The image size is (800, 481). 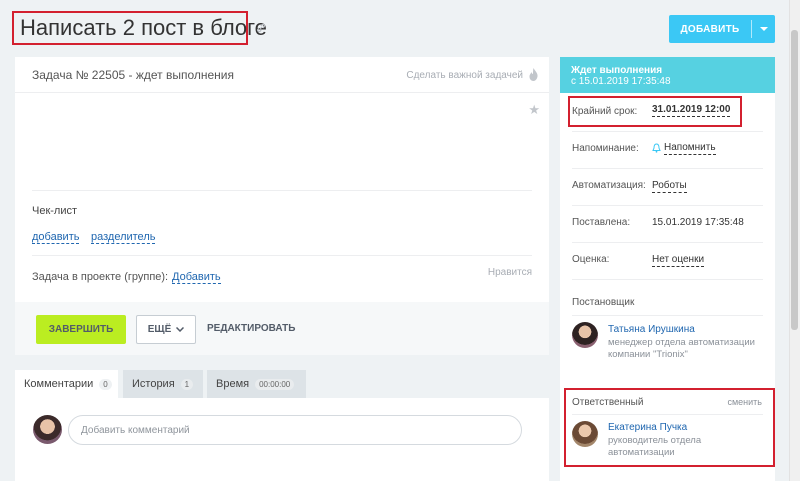 I want to click on reminder-label: Напоминание:, so click(x=605, y=148).